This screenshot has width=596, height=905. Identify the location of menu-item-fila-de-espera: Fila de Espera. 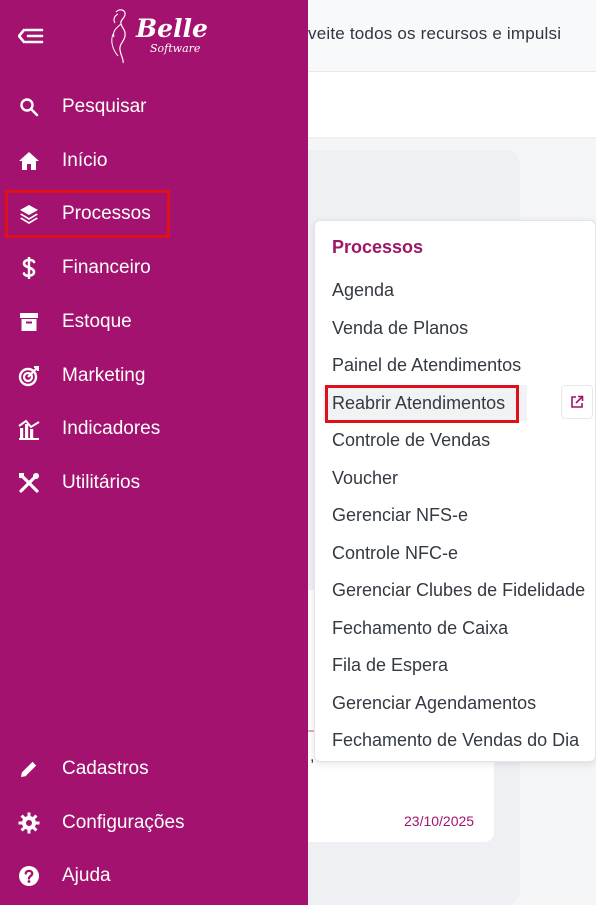
(454, 665).